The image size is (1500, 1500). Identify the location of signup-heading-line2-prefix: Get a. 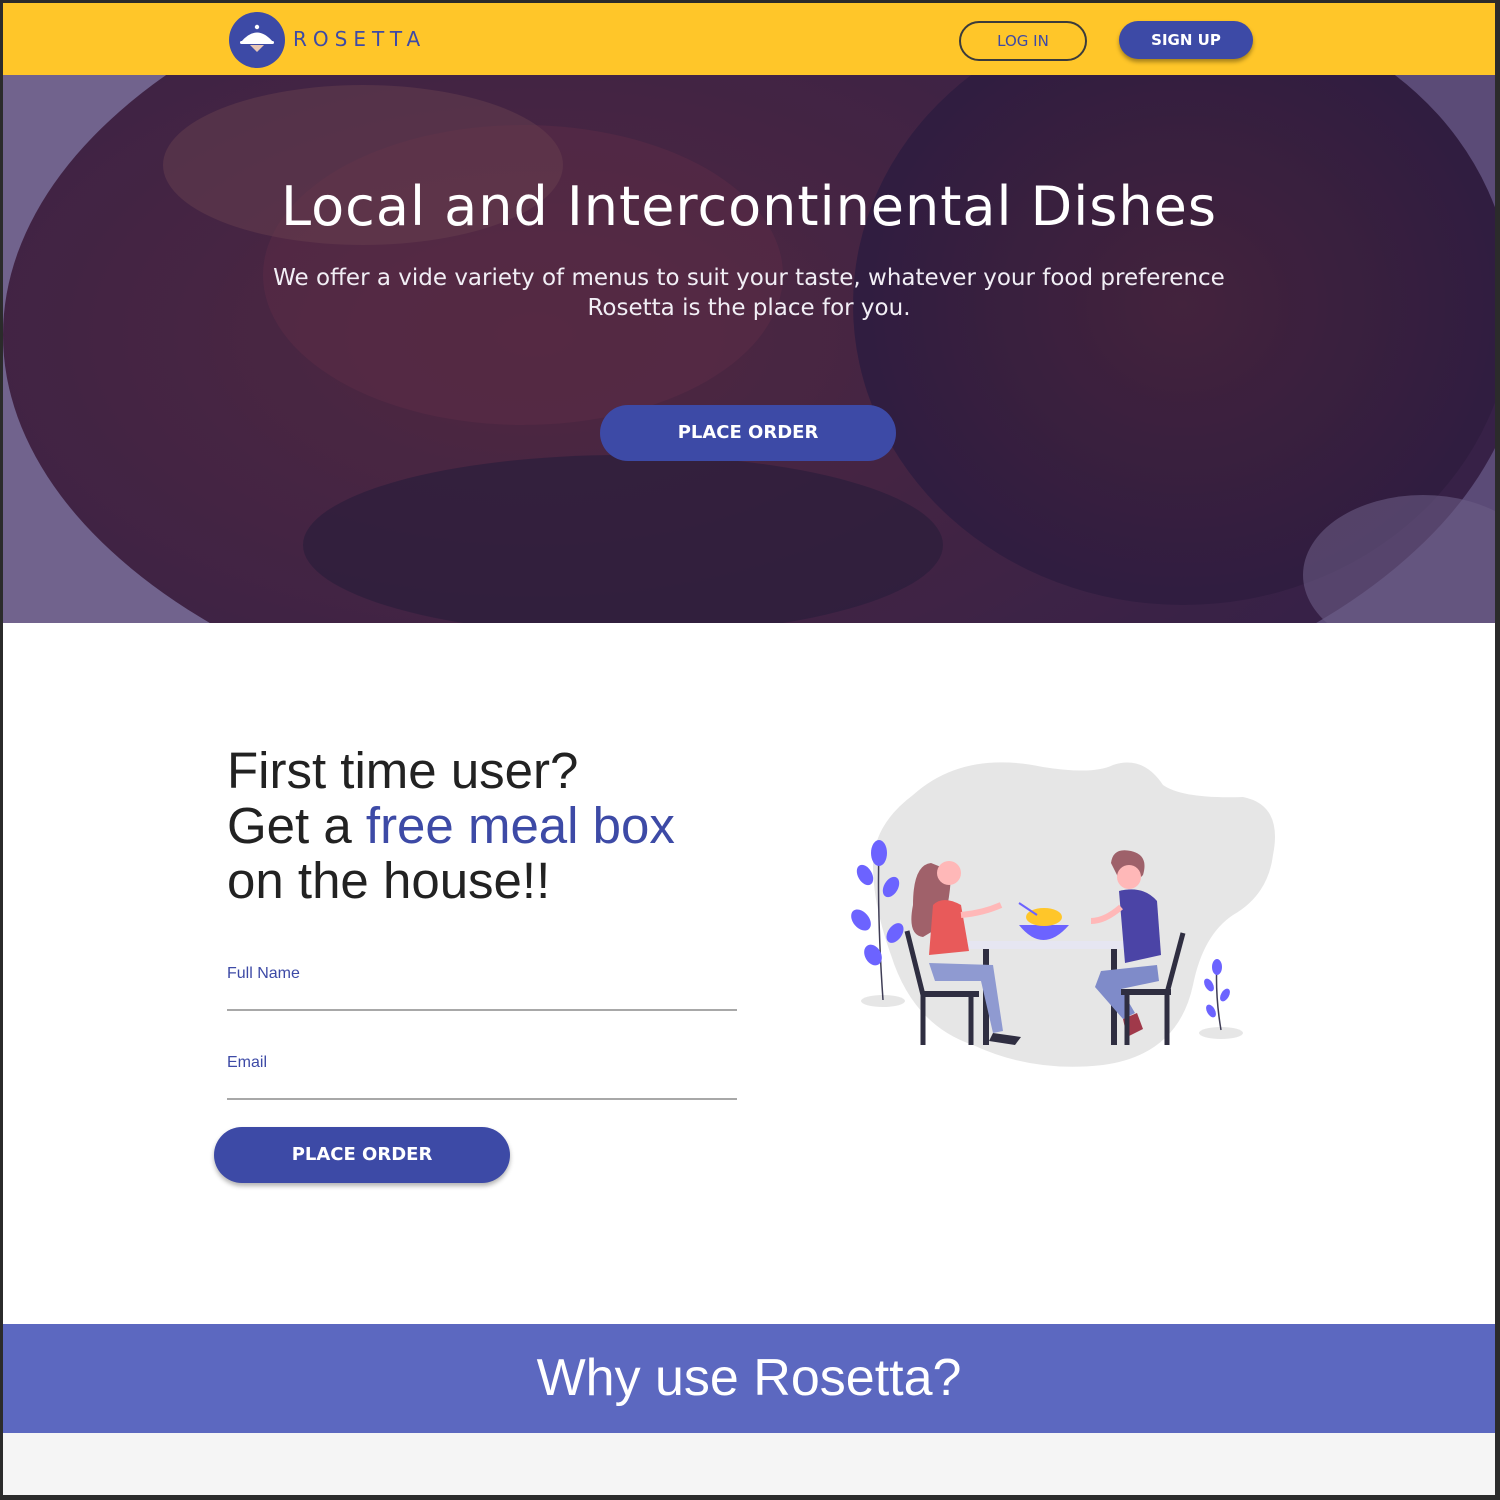
(296, 825).